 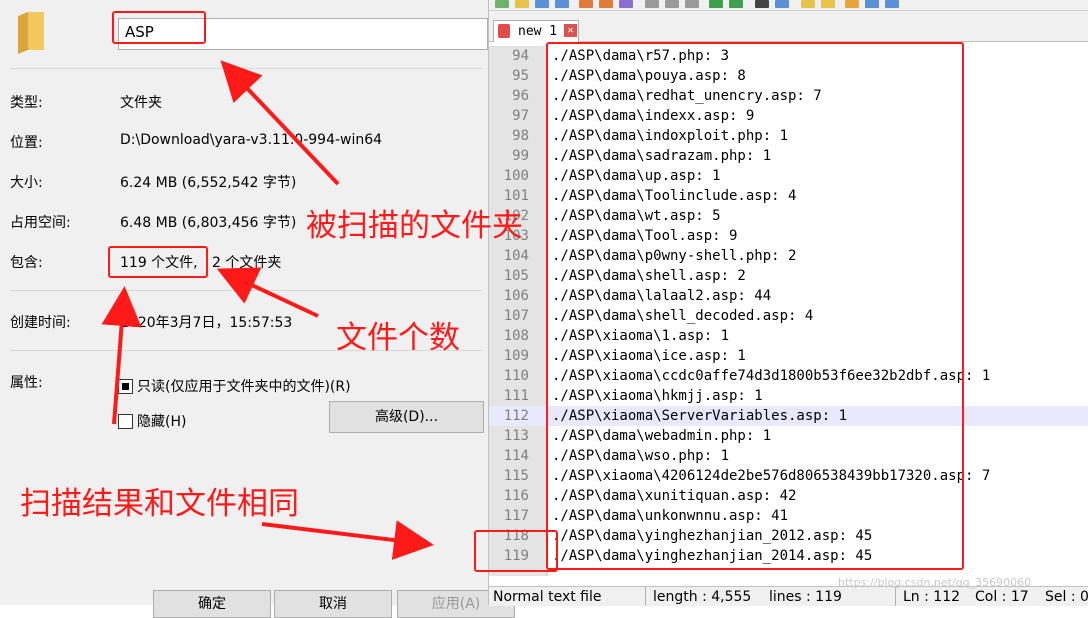 What do you see at coordinates (26, 383) in the screenshot?
I see `attributes-label: 属性:` at bounding box center [26, 383].